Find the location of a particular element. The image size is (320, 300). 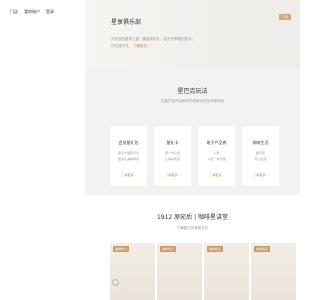

service-card: 会员星礼包 星享卡储值专享 更多礼遇等你领 了解更多 › is located at coordinates (128, 156).